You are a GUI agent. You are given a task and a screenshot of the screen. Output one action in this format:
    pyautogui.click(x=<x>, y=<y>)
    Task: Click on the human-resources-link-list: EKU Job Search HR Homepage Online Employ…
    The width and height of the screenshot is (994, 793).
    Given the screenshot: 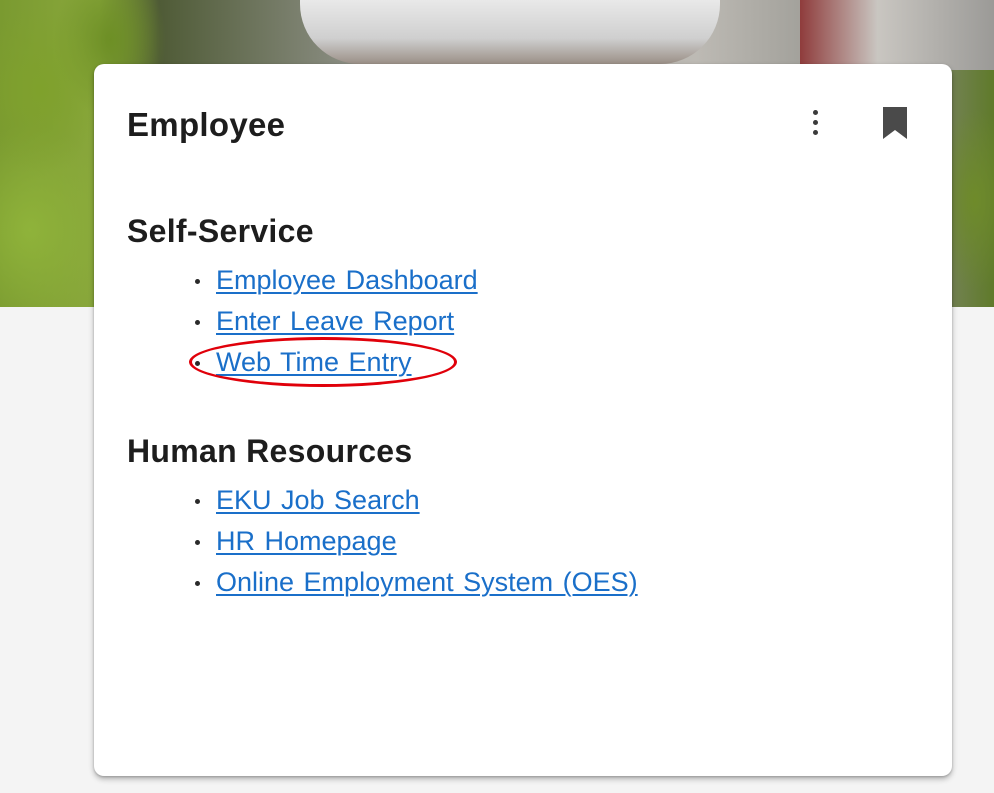 What is the action you would take?
    pyautogui.click(x=413, y=543)
    